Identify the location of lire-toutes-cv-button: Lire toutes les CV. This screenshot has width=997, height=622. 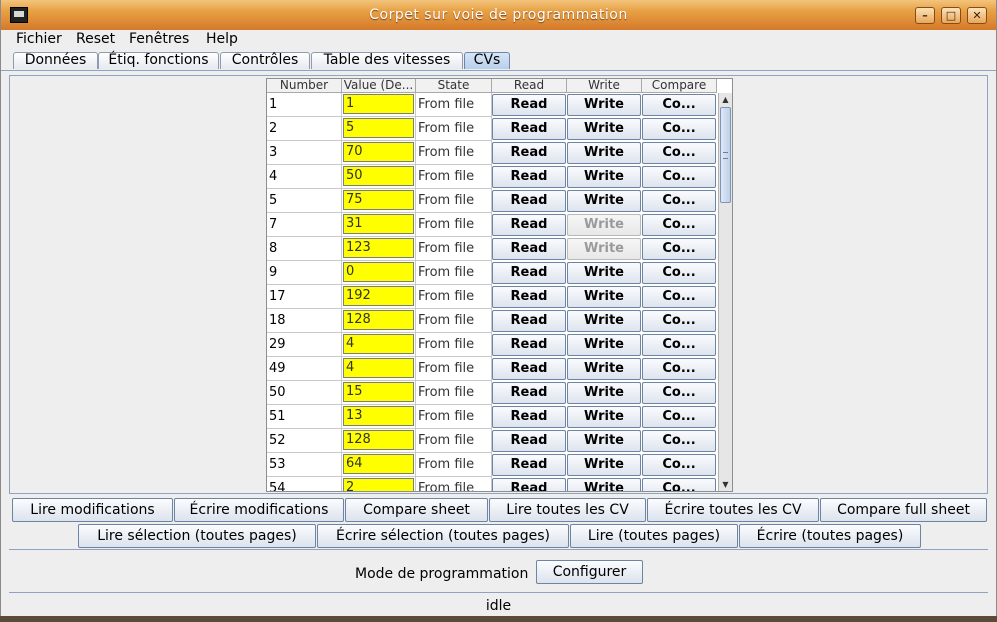
(567, 510).